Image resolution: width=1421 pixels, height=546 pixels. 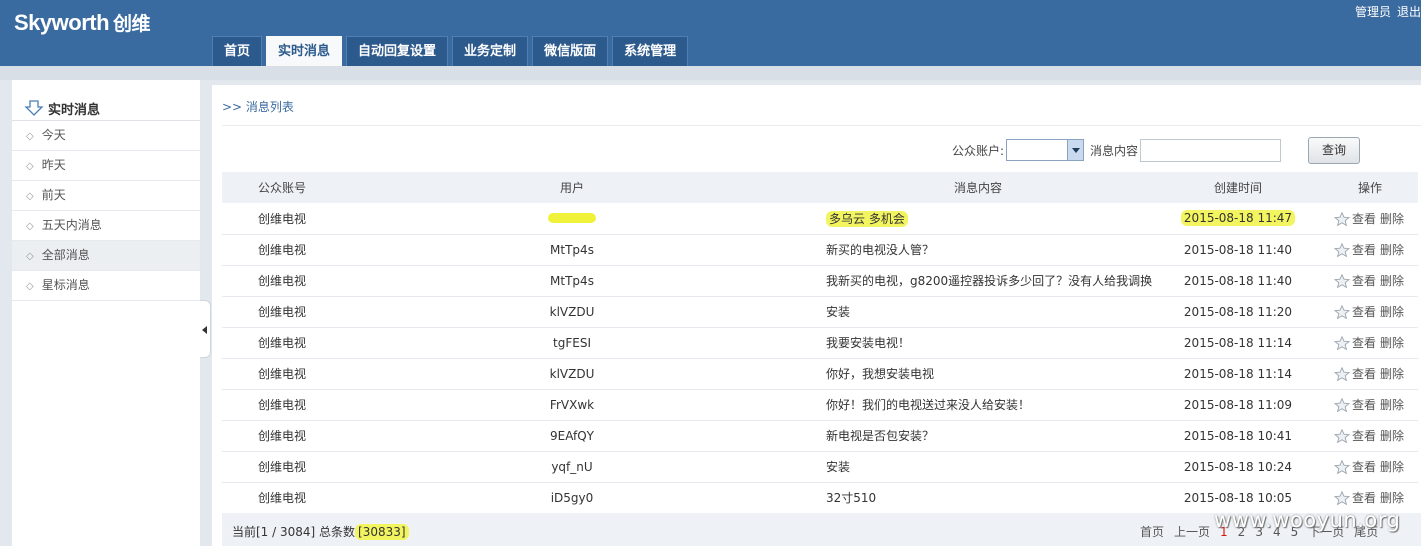 I want to click on tab-1: 实时消息, so click(x=304, y=51).